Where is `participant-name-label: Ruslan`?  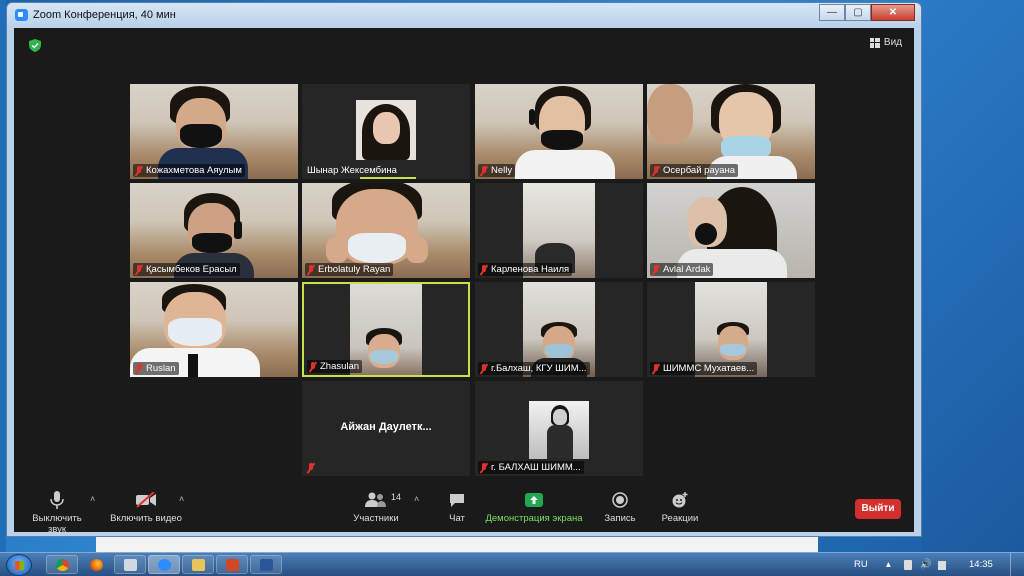 participant-name-label: Ruslan is located at coordinates (156, 368).